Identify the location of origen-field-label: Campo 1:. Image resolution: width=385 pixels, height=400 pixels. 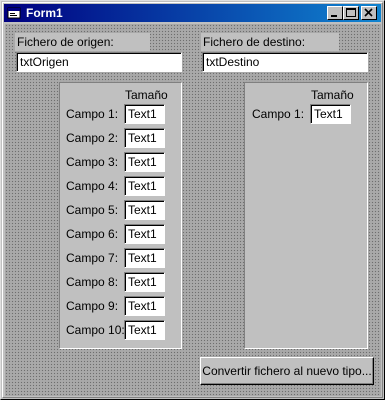
(92, 114).